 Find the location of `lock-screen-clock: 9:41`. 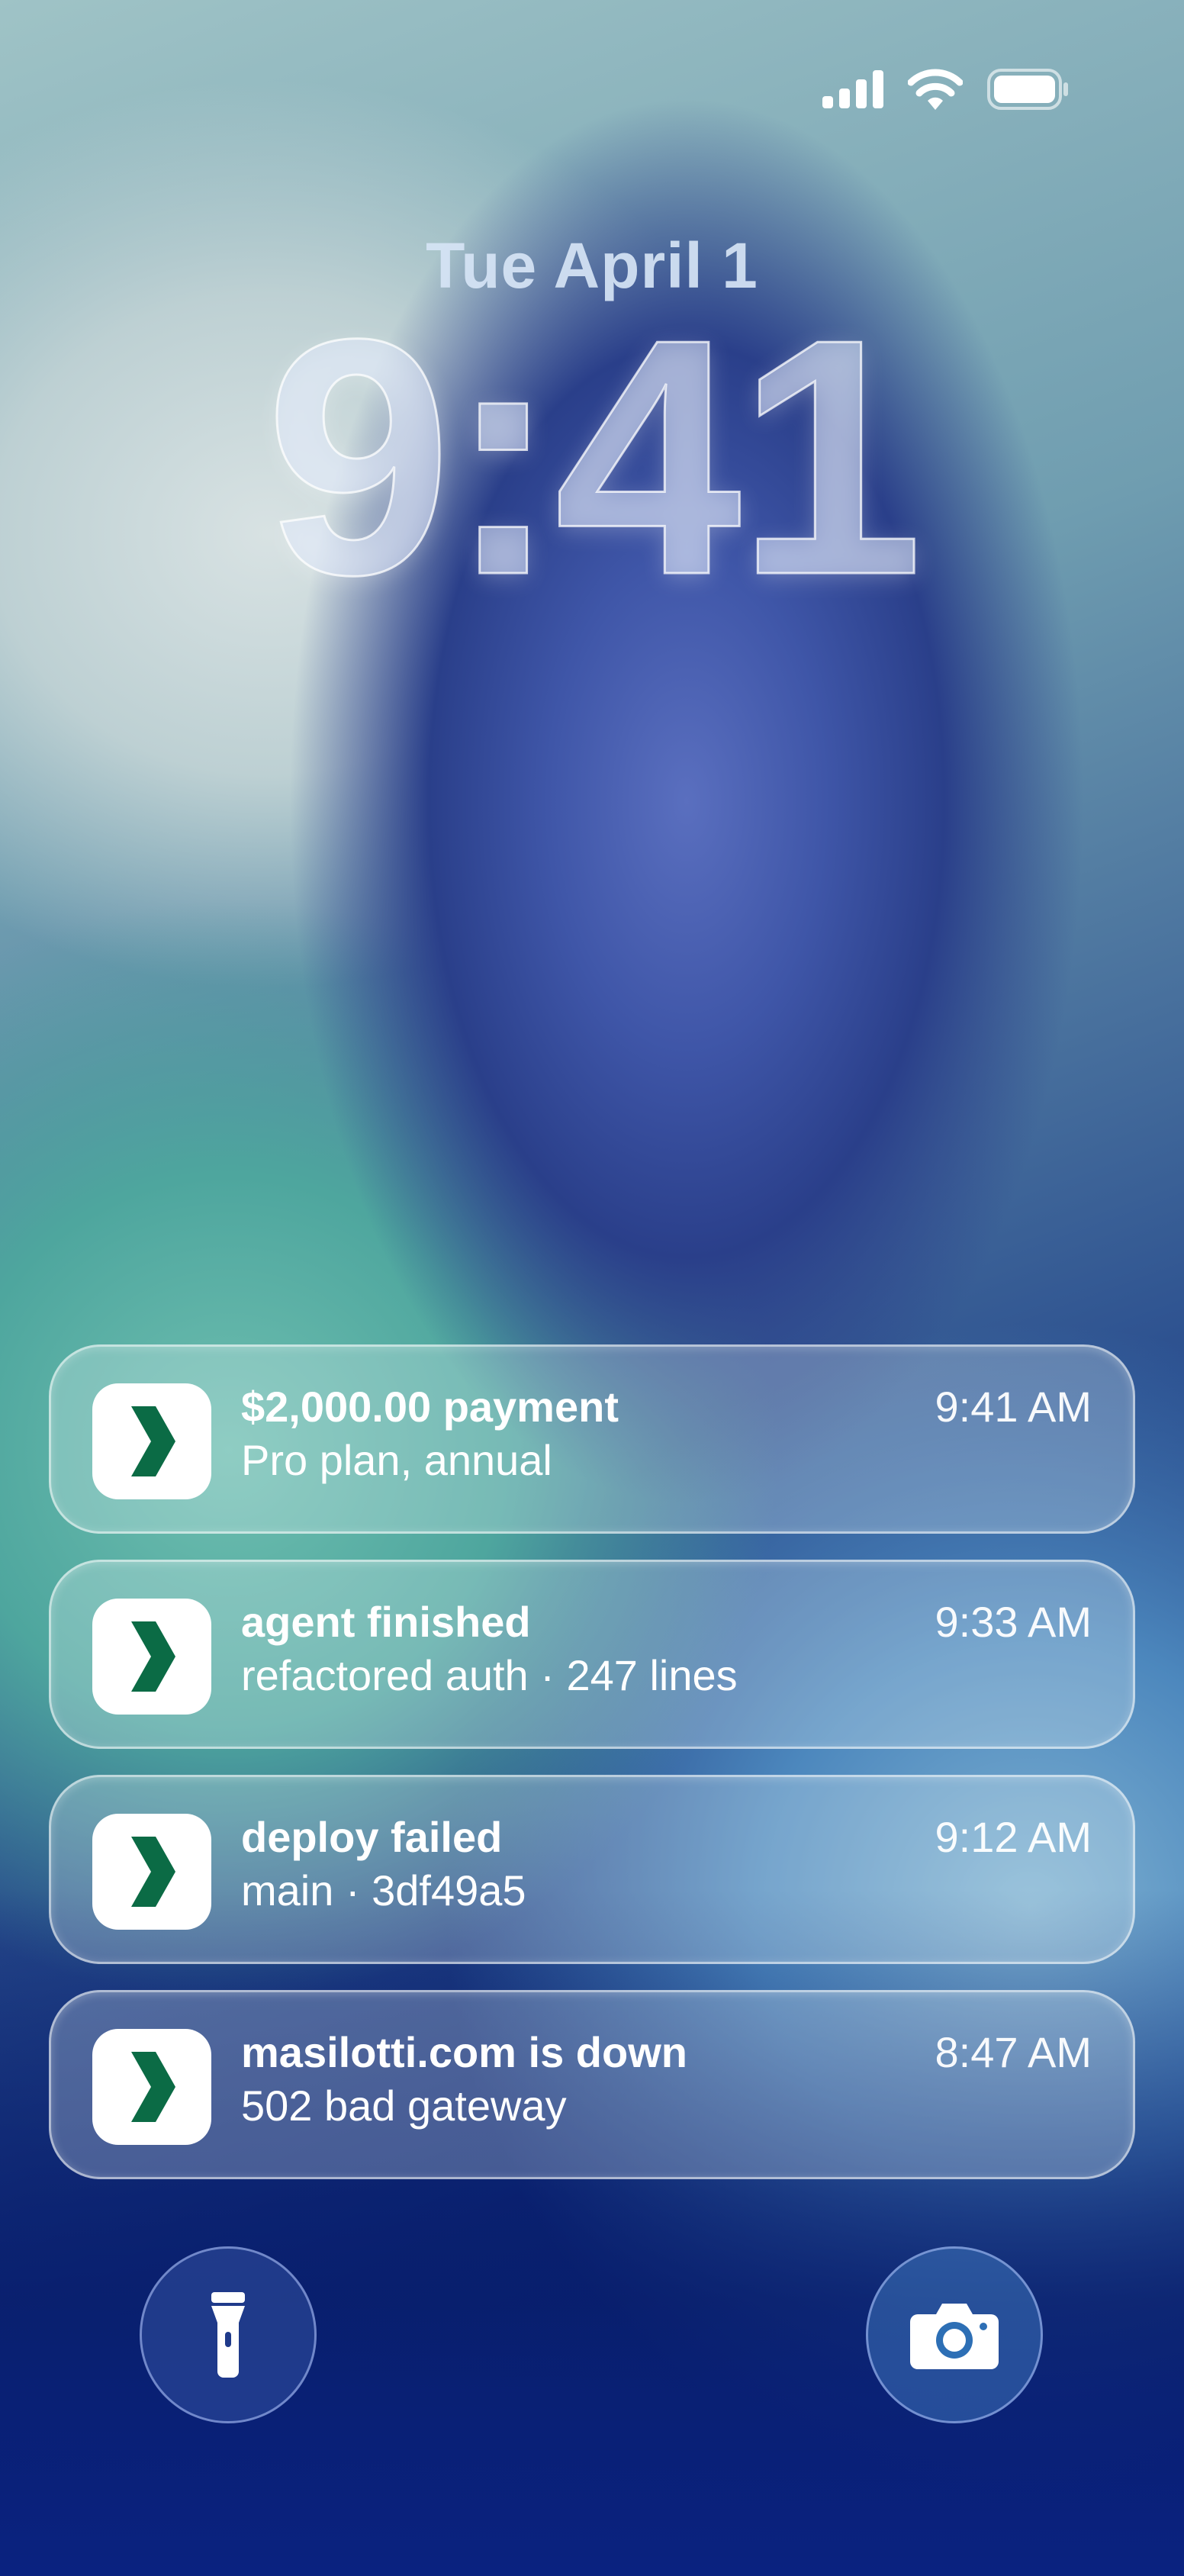

lock-screen-clock: 9:41 is located at coordinates (594, 457).